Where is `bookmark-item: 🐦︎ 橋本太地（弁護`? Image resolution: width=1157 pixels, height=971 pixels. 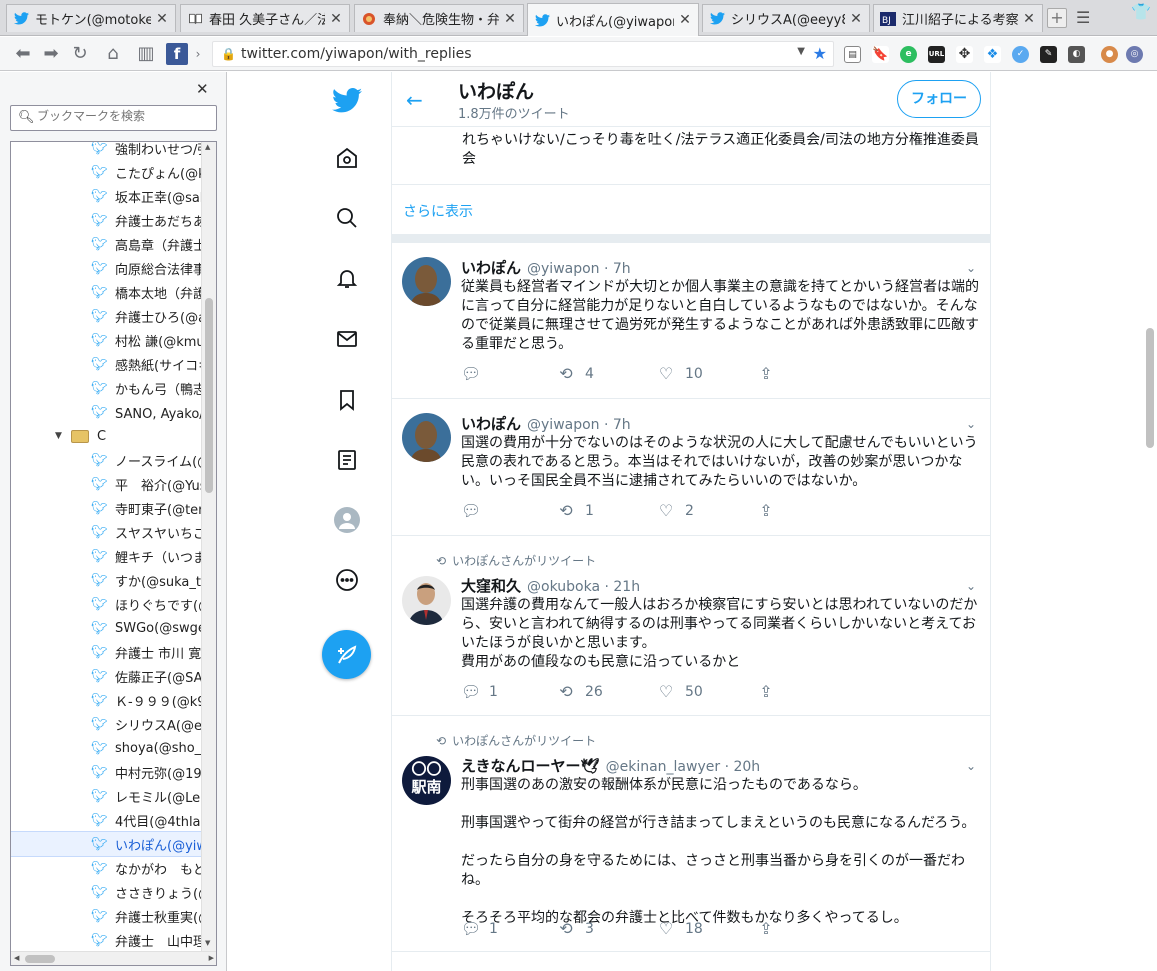
bookmark-item: 🐦︎ 橋本太地（弁護 is located at coordinates (106, 292).